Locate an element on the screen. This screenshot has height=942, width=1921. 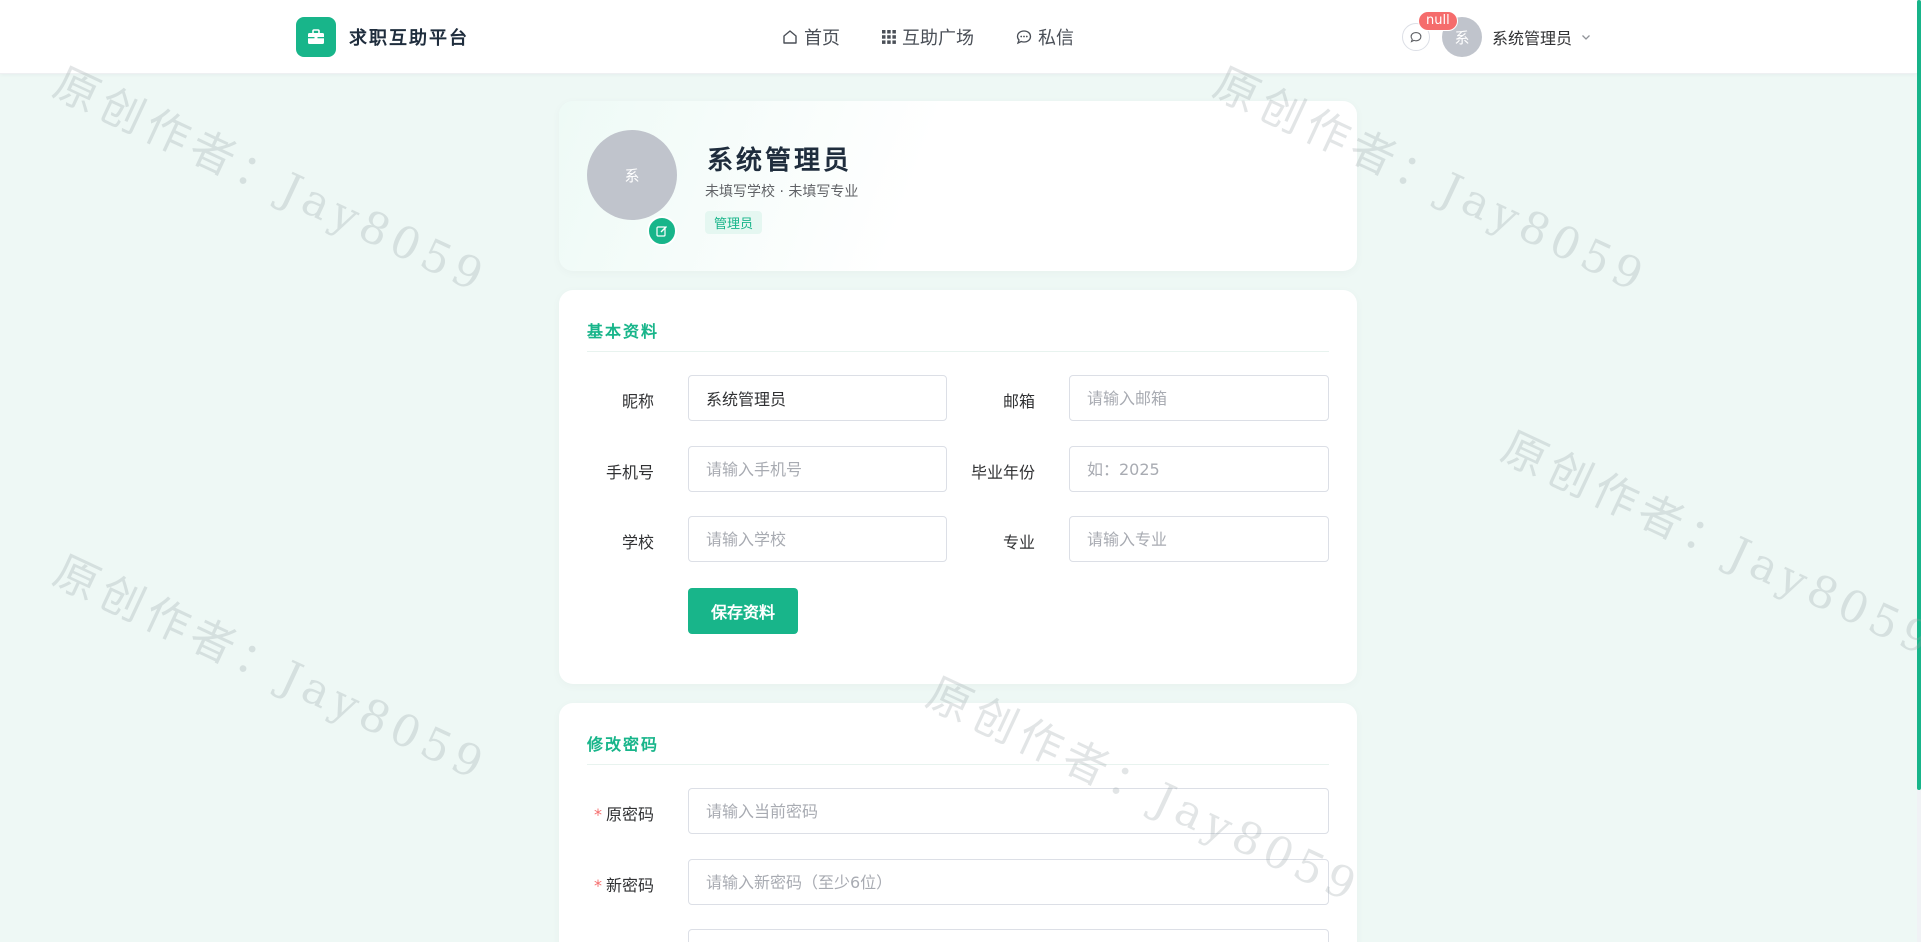
edit-icon is located at coordinates (661, 231).